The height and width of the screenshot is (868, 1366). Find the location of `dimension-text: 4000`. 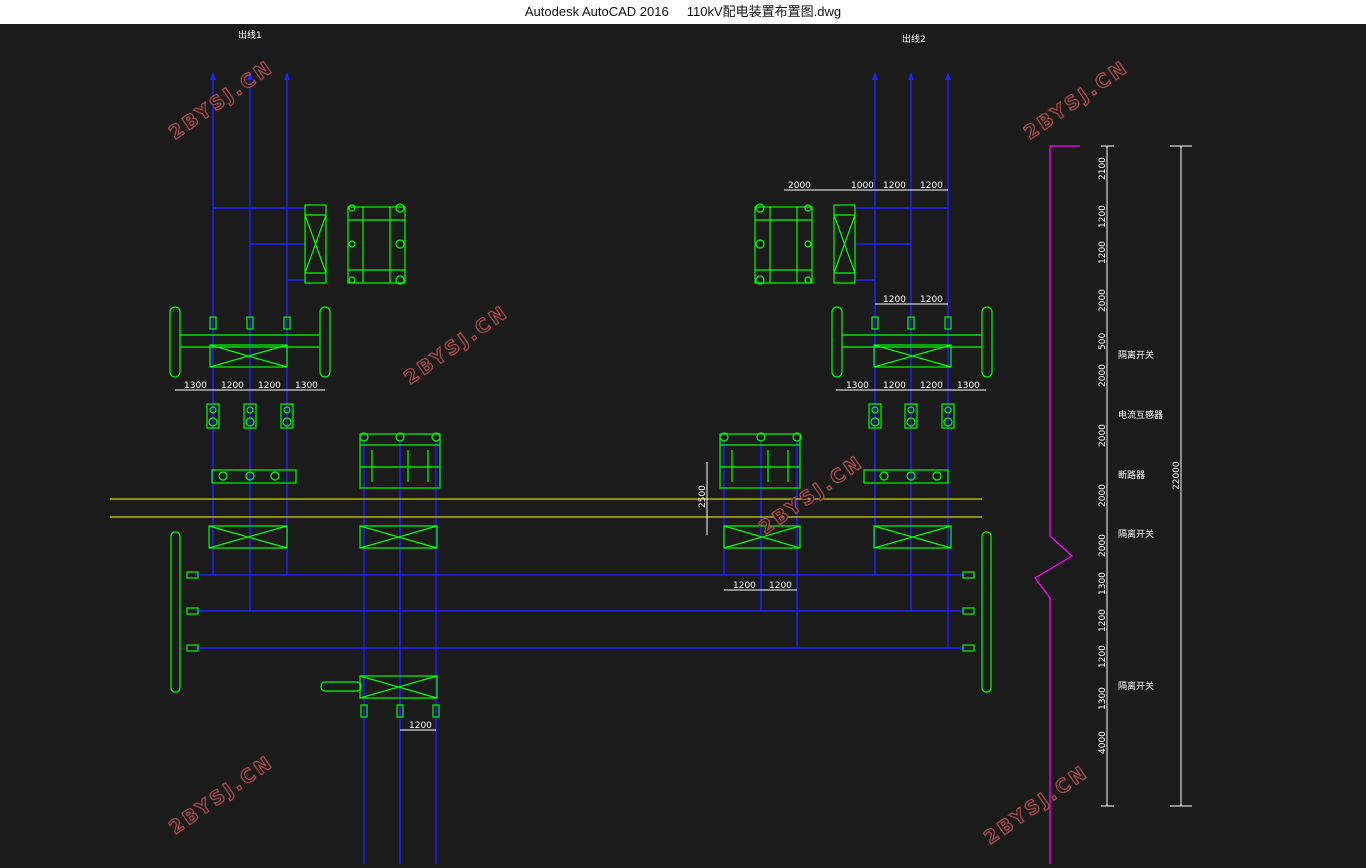

dimension-text: 4000 is located at coordinates (1103, 742).